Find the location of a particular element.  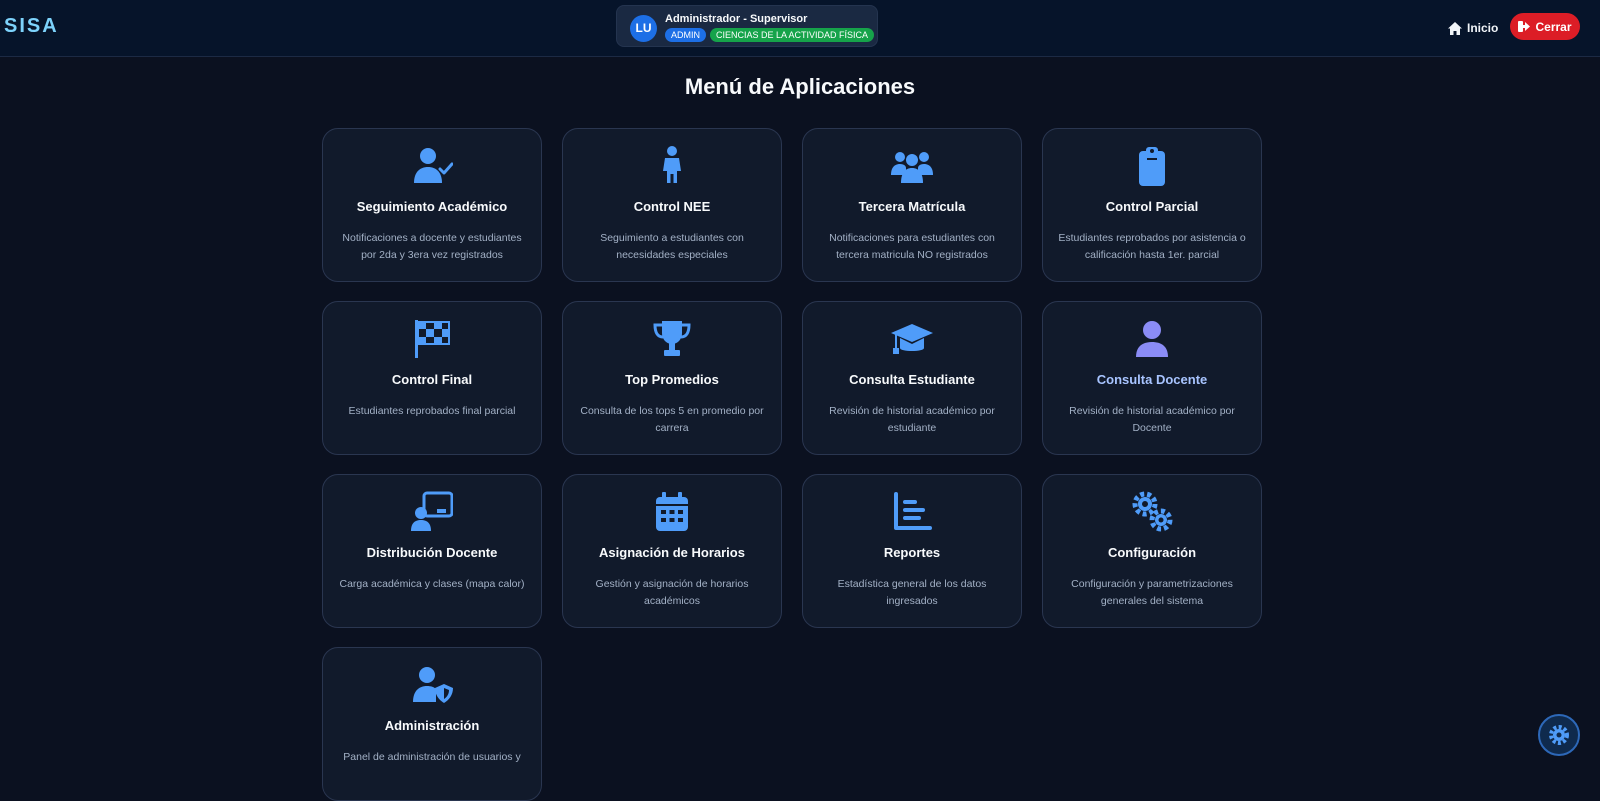

card-description: Panel de administración de usuarios y is located at coordinates (432, 757).